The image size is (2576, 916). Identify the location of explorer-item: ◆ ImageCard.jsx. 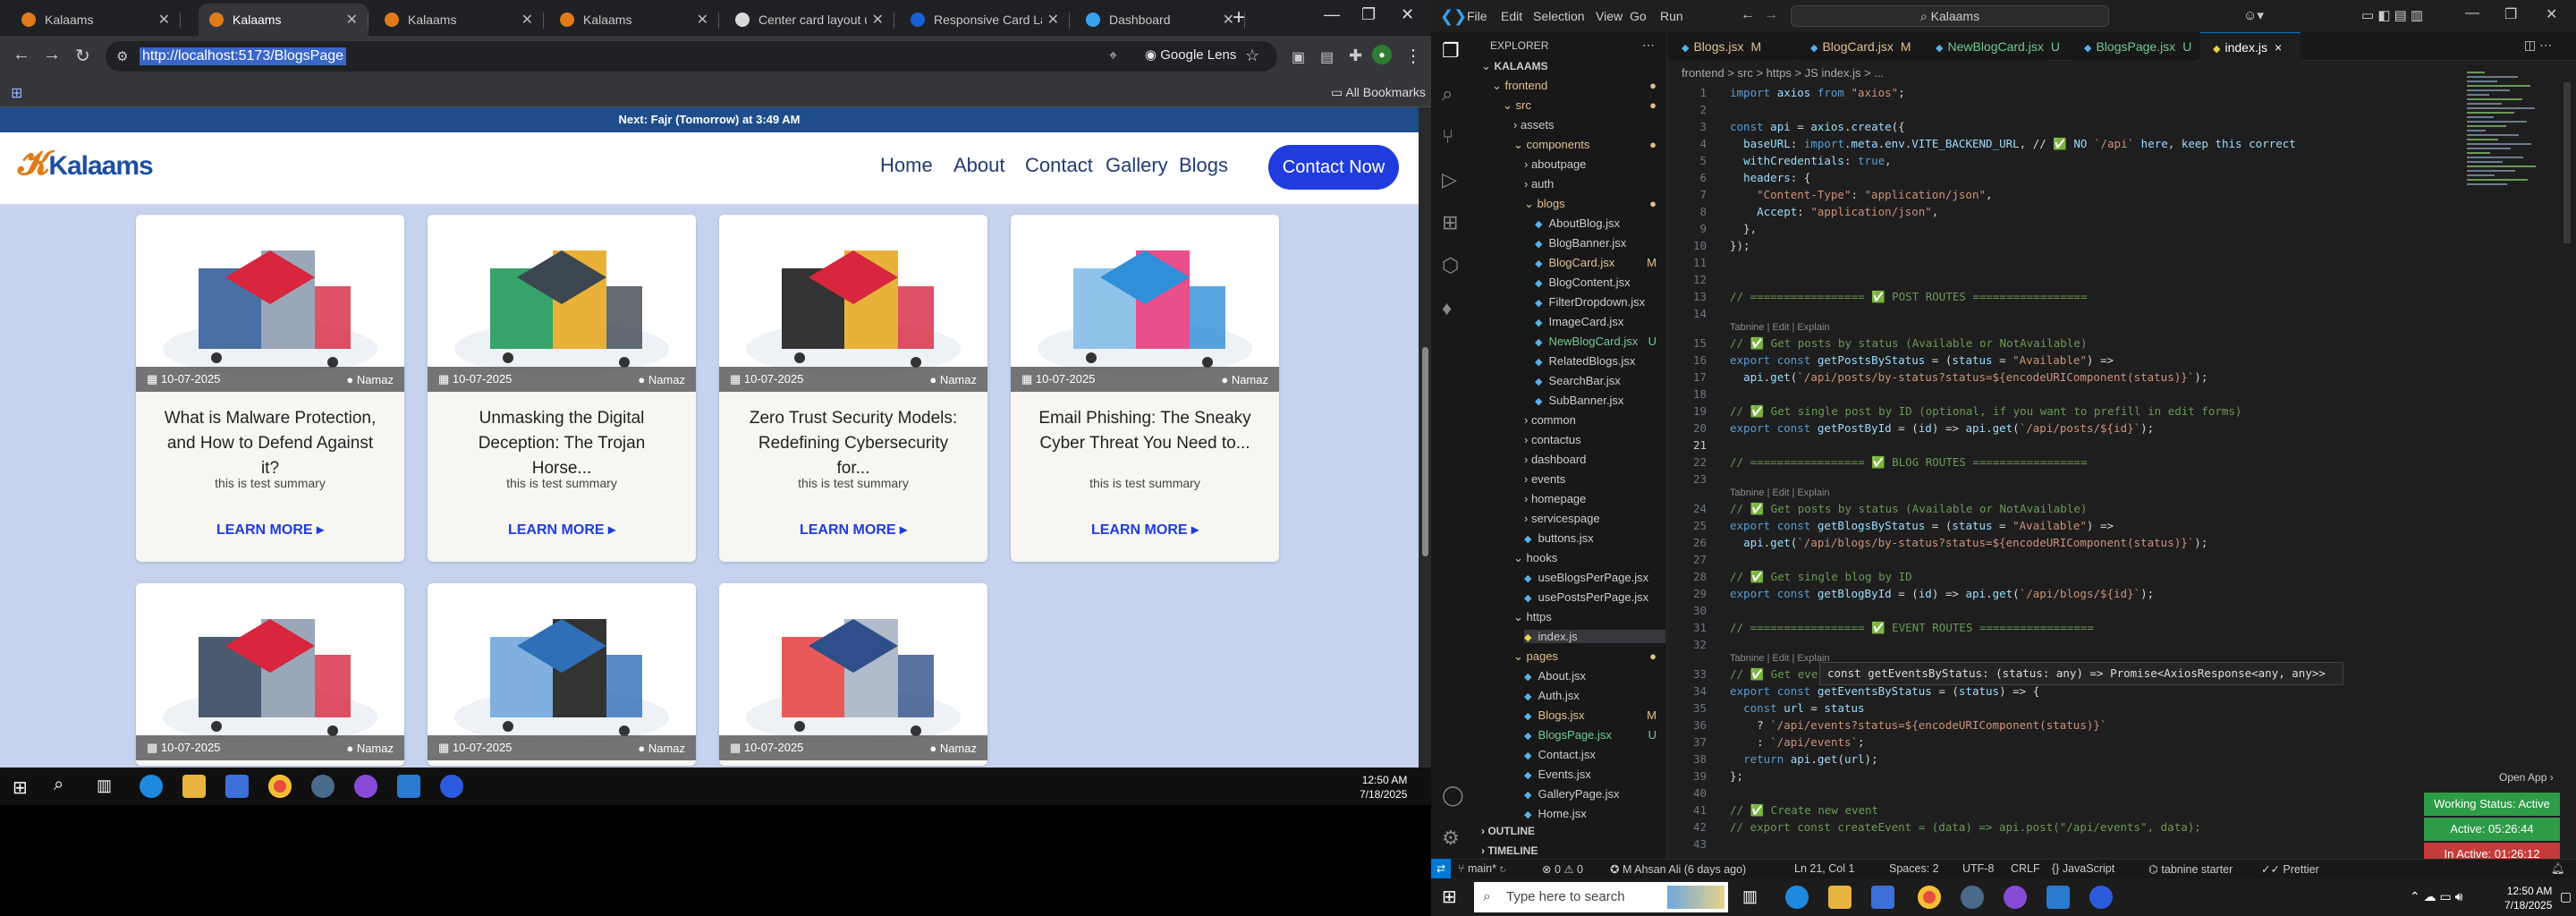
(1600, 321).